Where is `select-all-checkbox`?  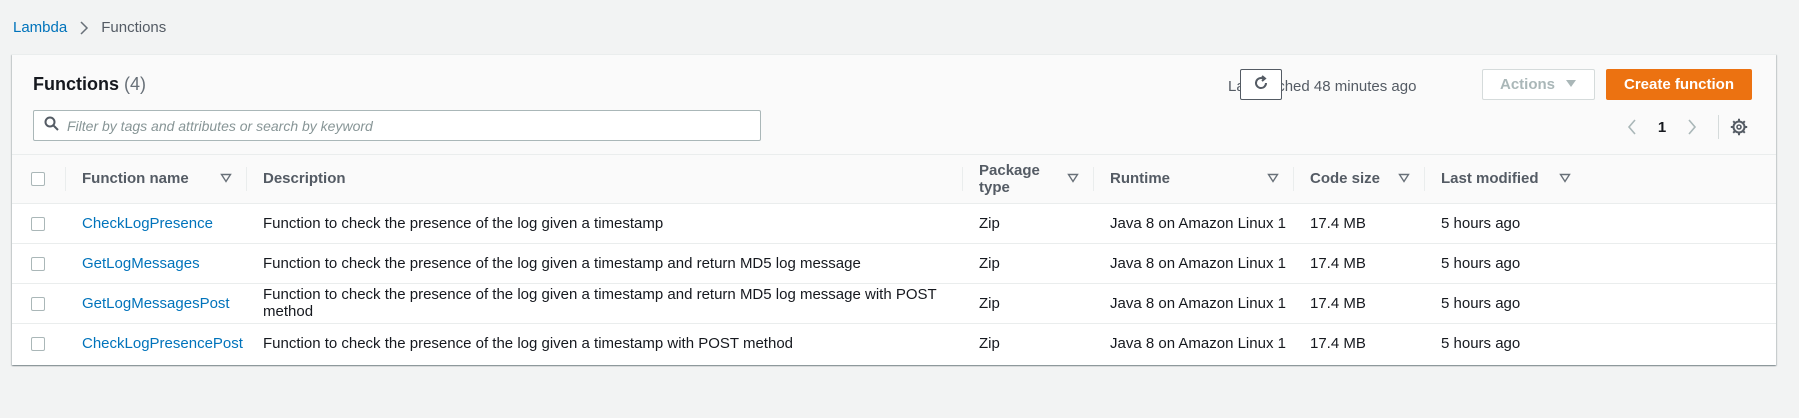
select-all-checkbox is located at coordinates (38, 179).